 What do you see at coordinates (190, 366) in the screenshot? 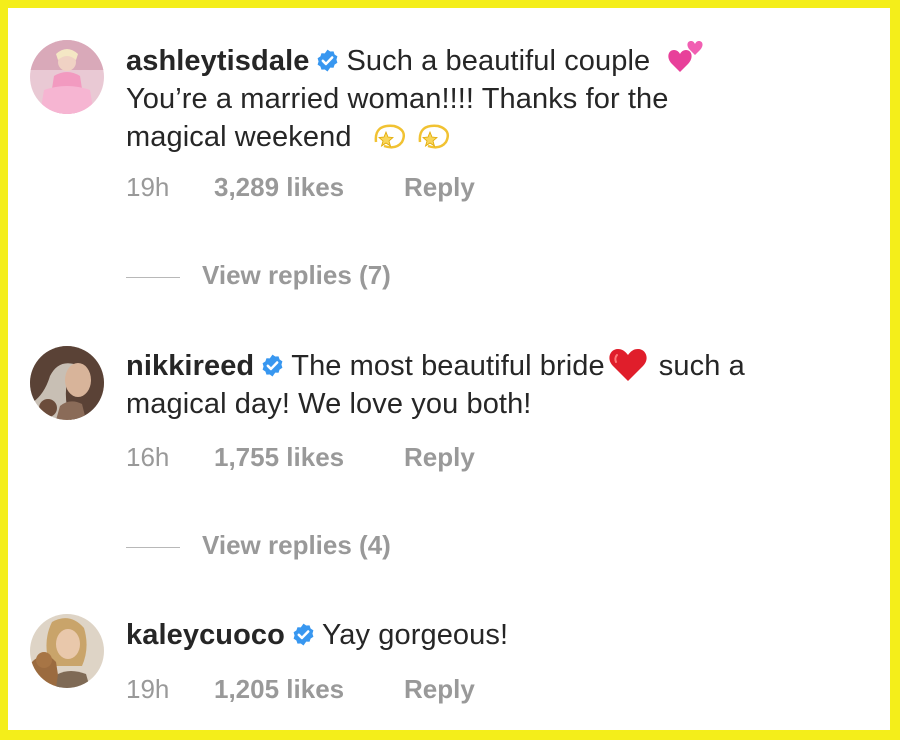
I see `username: nikkireed` at bounding box center [190, 366].